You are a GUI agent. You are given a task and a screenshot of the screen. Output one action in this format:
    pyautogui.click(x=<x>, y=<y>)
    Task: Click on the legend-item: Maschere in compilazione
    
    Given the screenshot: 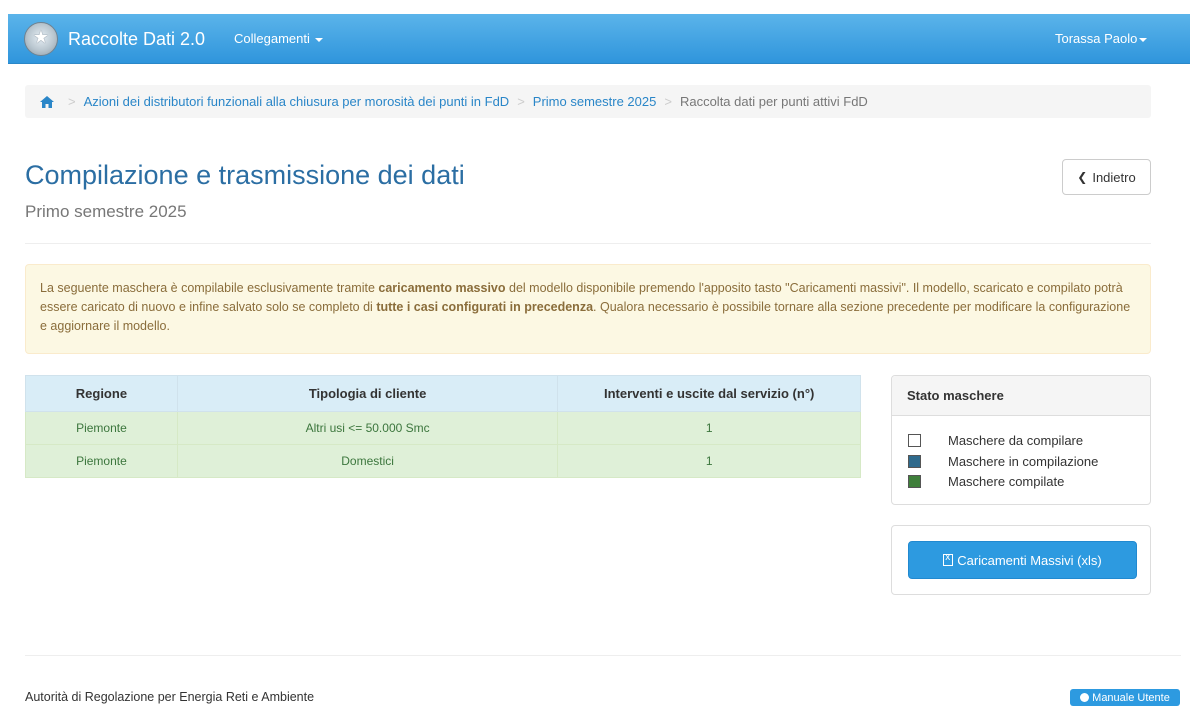 What is the action you would take?
    pyautogui.click(x=1003, y=461)
    